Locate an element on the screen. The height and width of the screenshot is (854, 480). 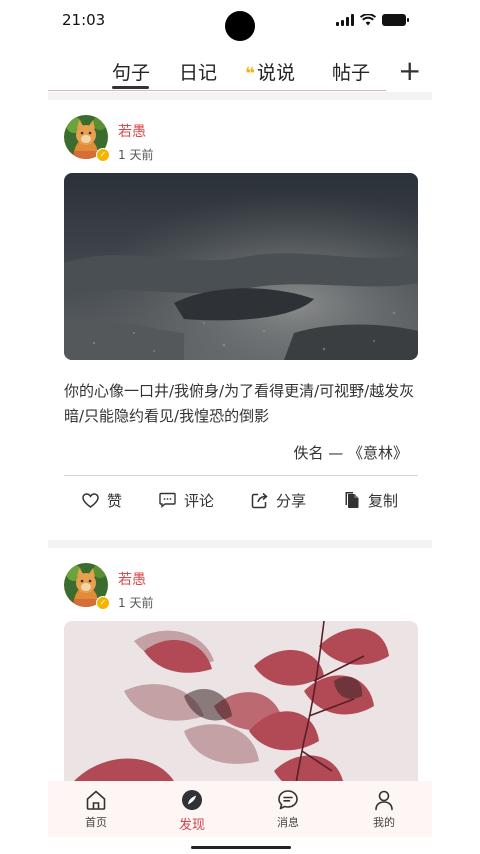
tab-posts: 帖子 is located at coordinates (351, 71).